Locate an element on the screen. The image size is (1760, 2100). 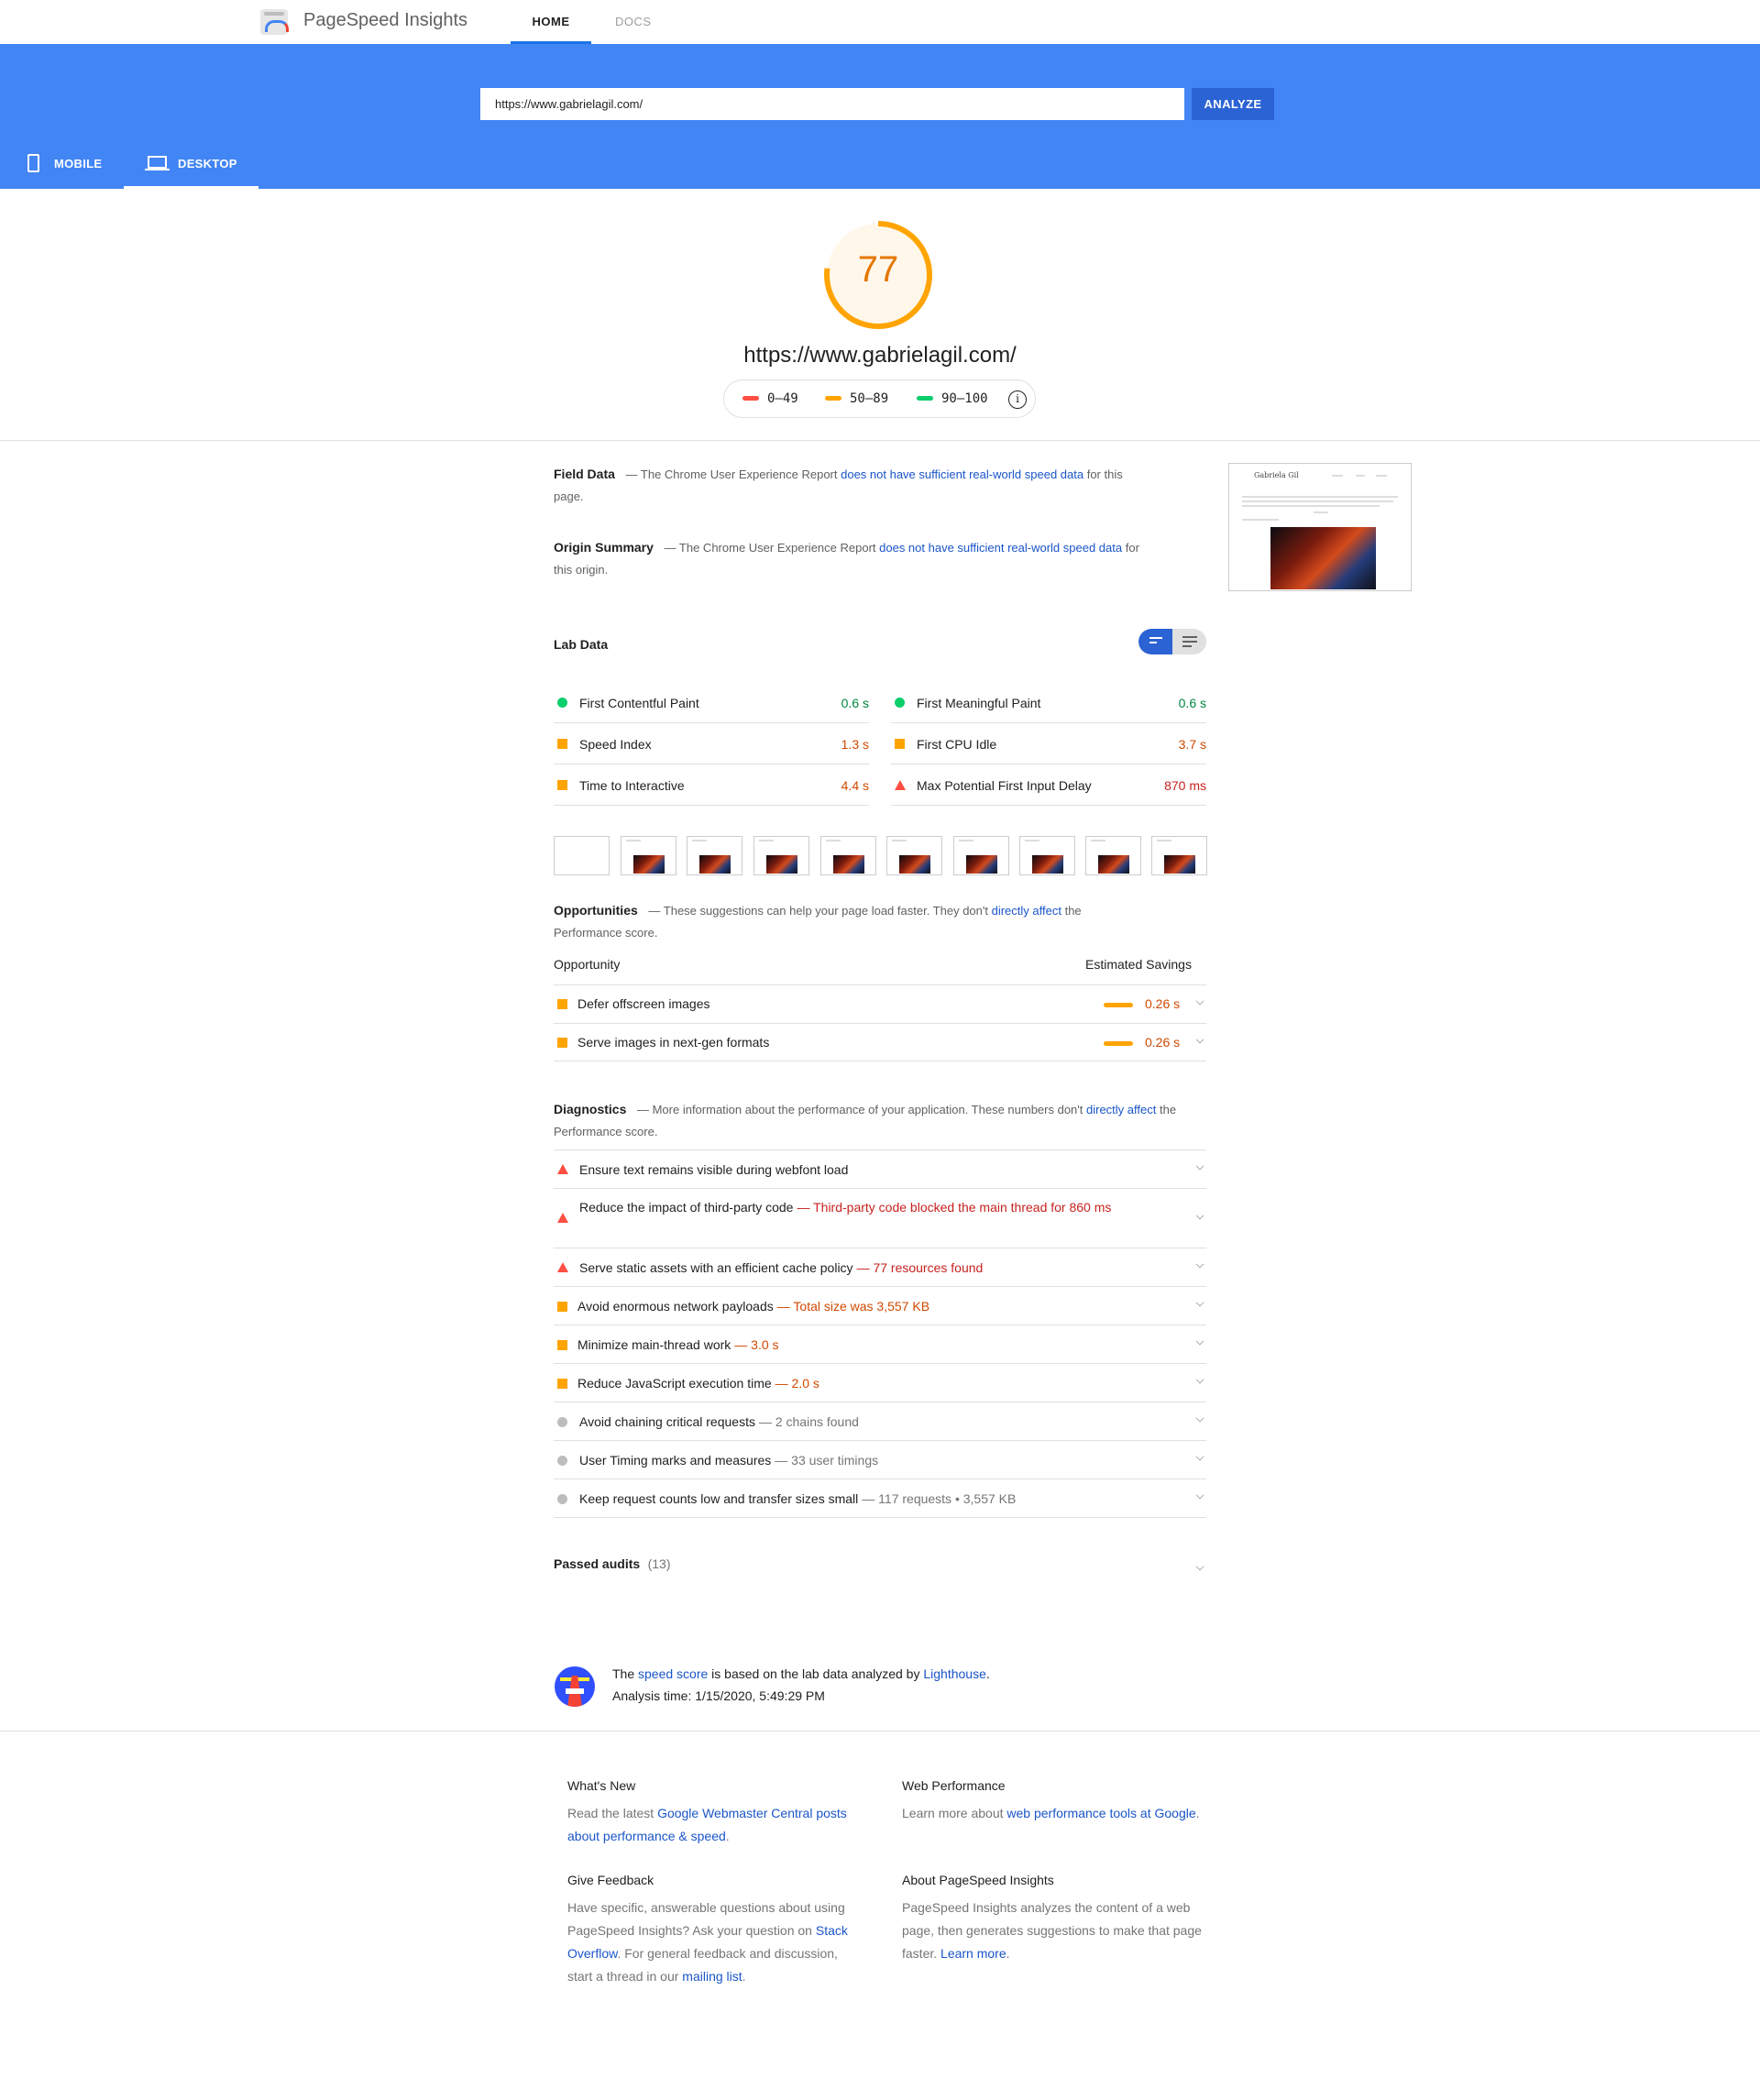
metrics-view-toggle is located at coordinates (1172, 641).